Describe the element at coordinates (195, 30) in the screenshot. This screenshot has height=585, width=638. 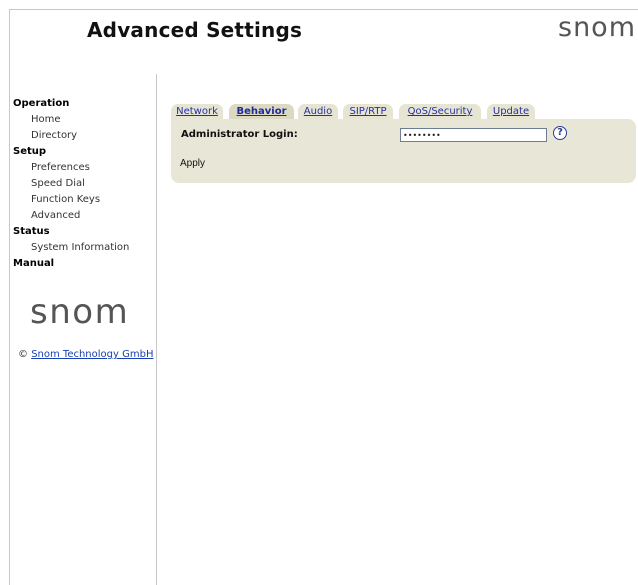
I see `page-title: Advanced Settings` at that location.